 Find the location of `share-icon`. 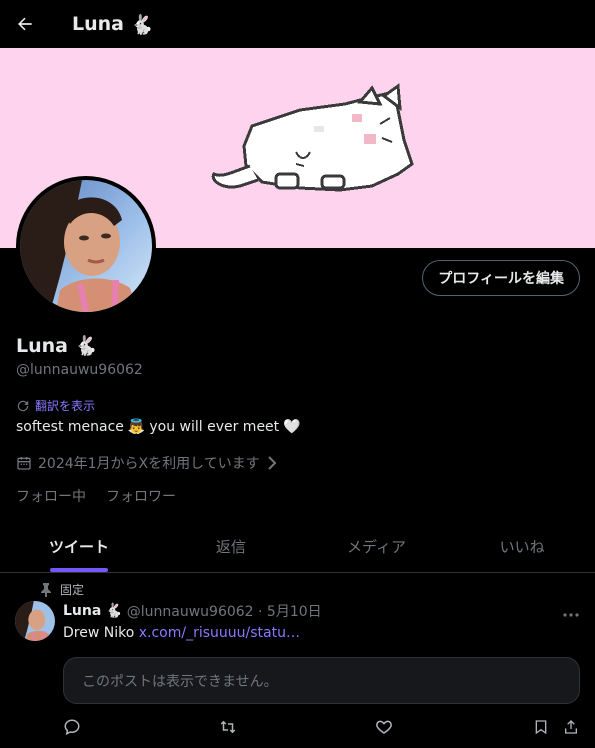

share-icon is located at coordinates (571, 727).